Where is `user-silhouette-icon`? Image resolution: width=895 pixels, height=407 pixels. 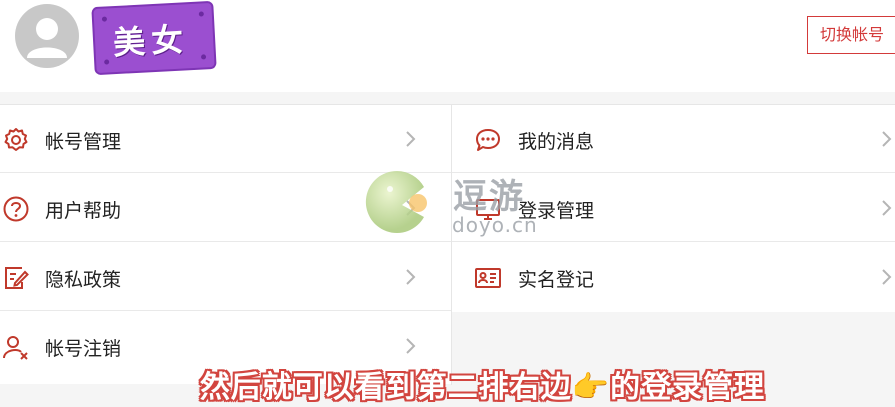 user-silhouette-icon is located at coordinates (47, 38).